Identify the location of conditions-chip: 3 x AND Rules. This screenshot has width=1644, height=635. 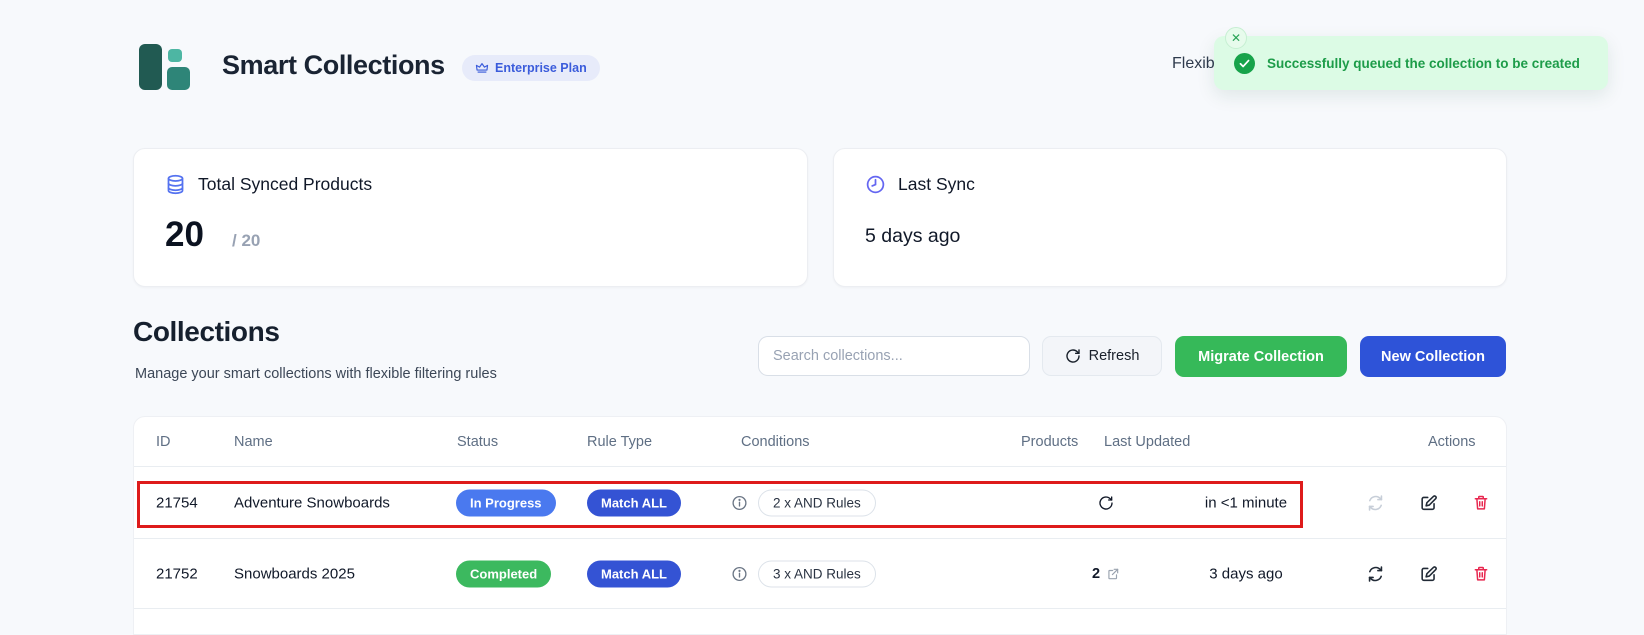
(817, 573).